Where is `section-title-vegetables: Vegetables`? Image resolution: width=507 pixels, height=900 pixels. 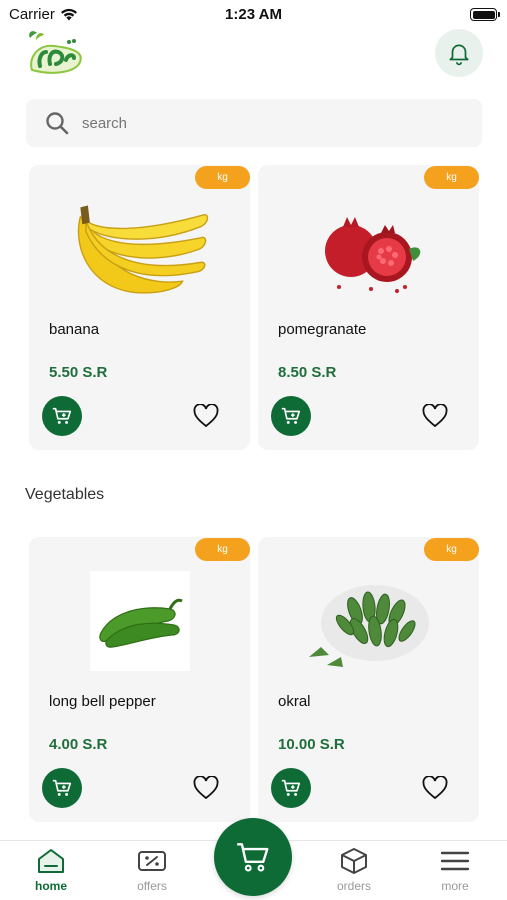
section-title-vegetables: Vegetables is located at coordinates (65, 494).